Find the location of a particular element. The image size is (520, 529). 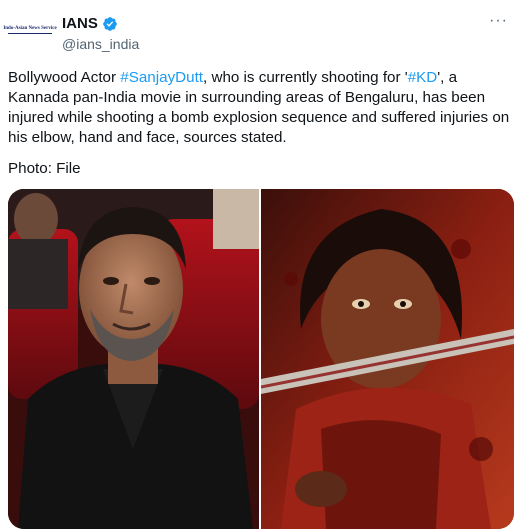

account-name-row: IANS is located at coordinates (90, 23).